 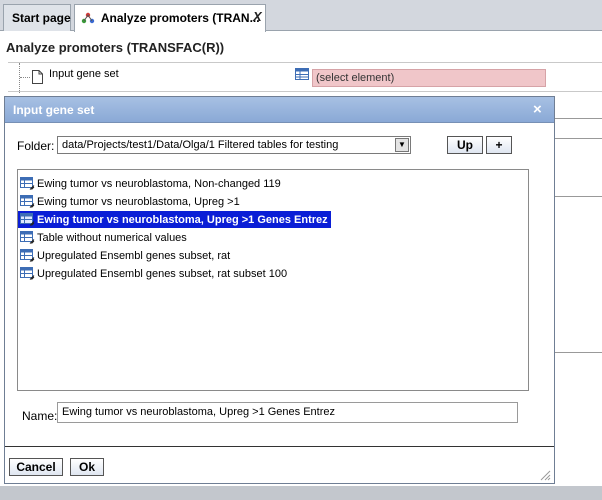 I want to click on list-item-label: Table without numerical values, so click(x=112, y=238).